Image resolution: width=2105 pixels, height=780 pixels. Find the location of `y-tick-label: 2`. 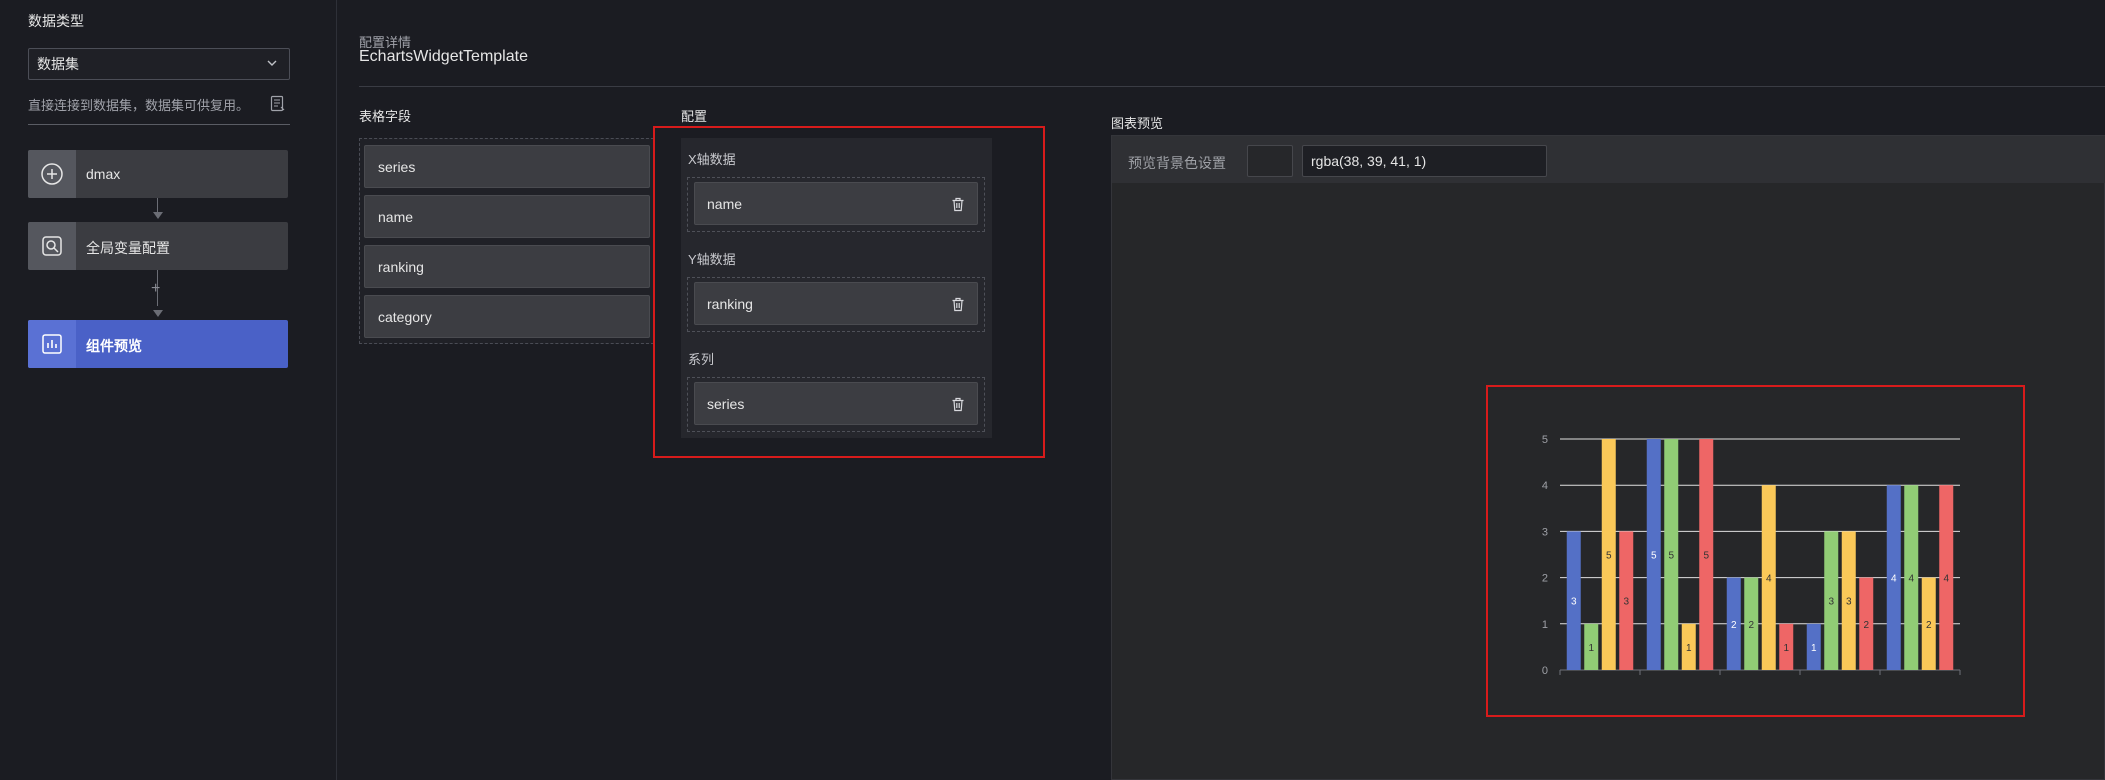

y-tick-label: 2 is located at coordinates (1545, 579).